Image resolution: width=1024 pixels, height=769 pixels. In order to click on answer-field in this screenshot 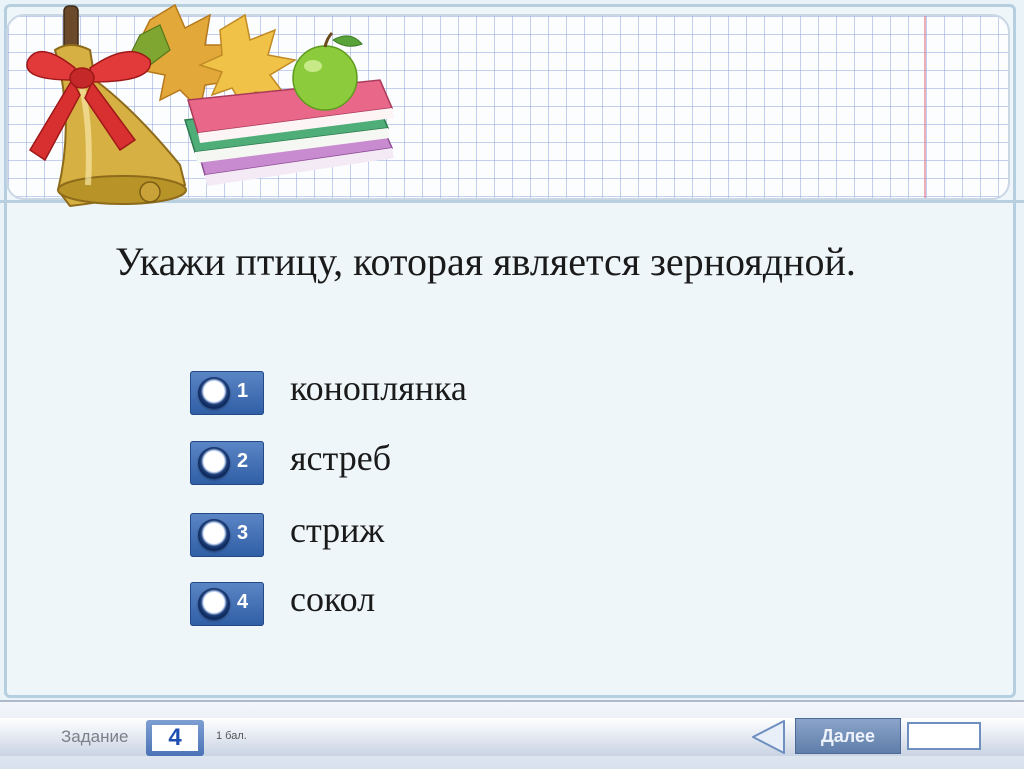, I will do `click(944, 736)`.